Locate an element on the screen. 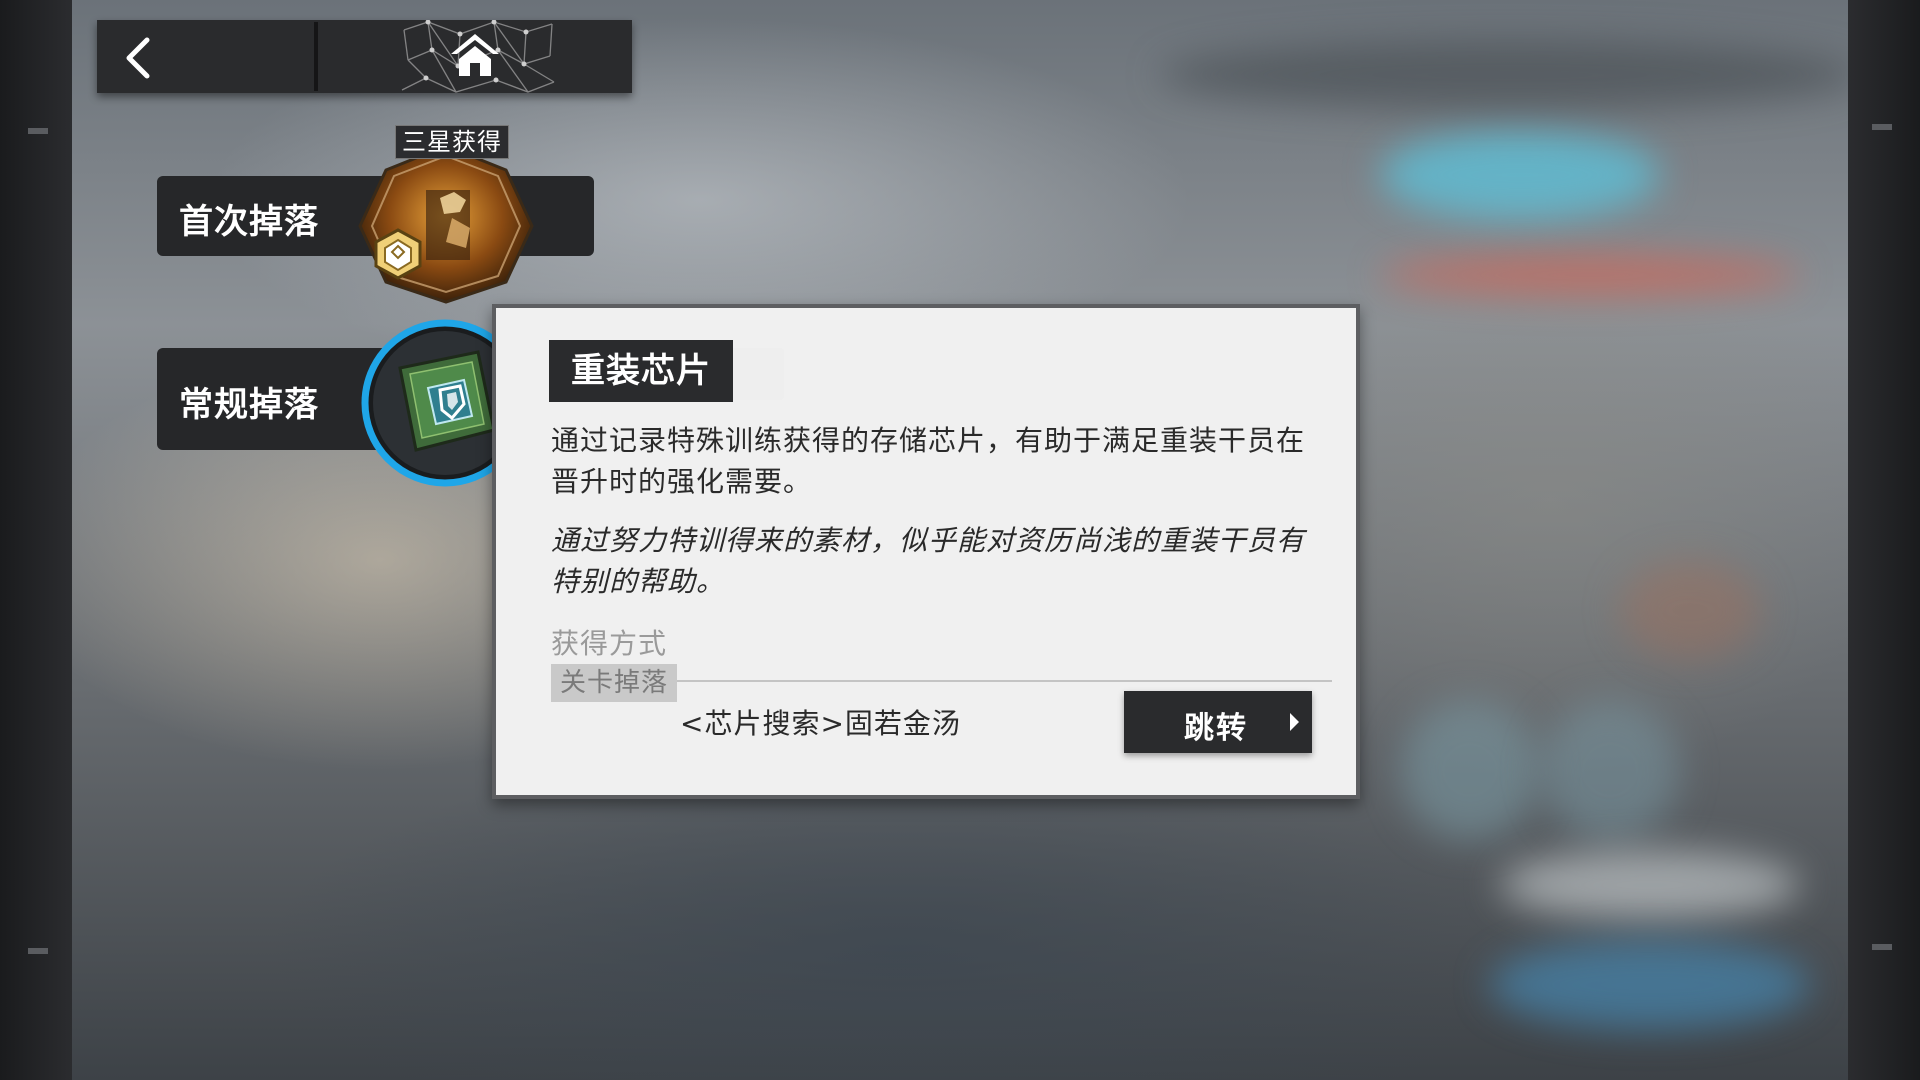  jump-button-label: 跳转 is located at coordinates (1216, 728).